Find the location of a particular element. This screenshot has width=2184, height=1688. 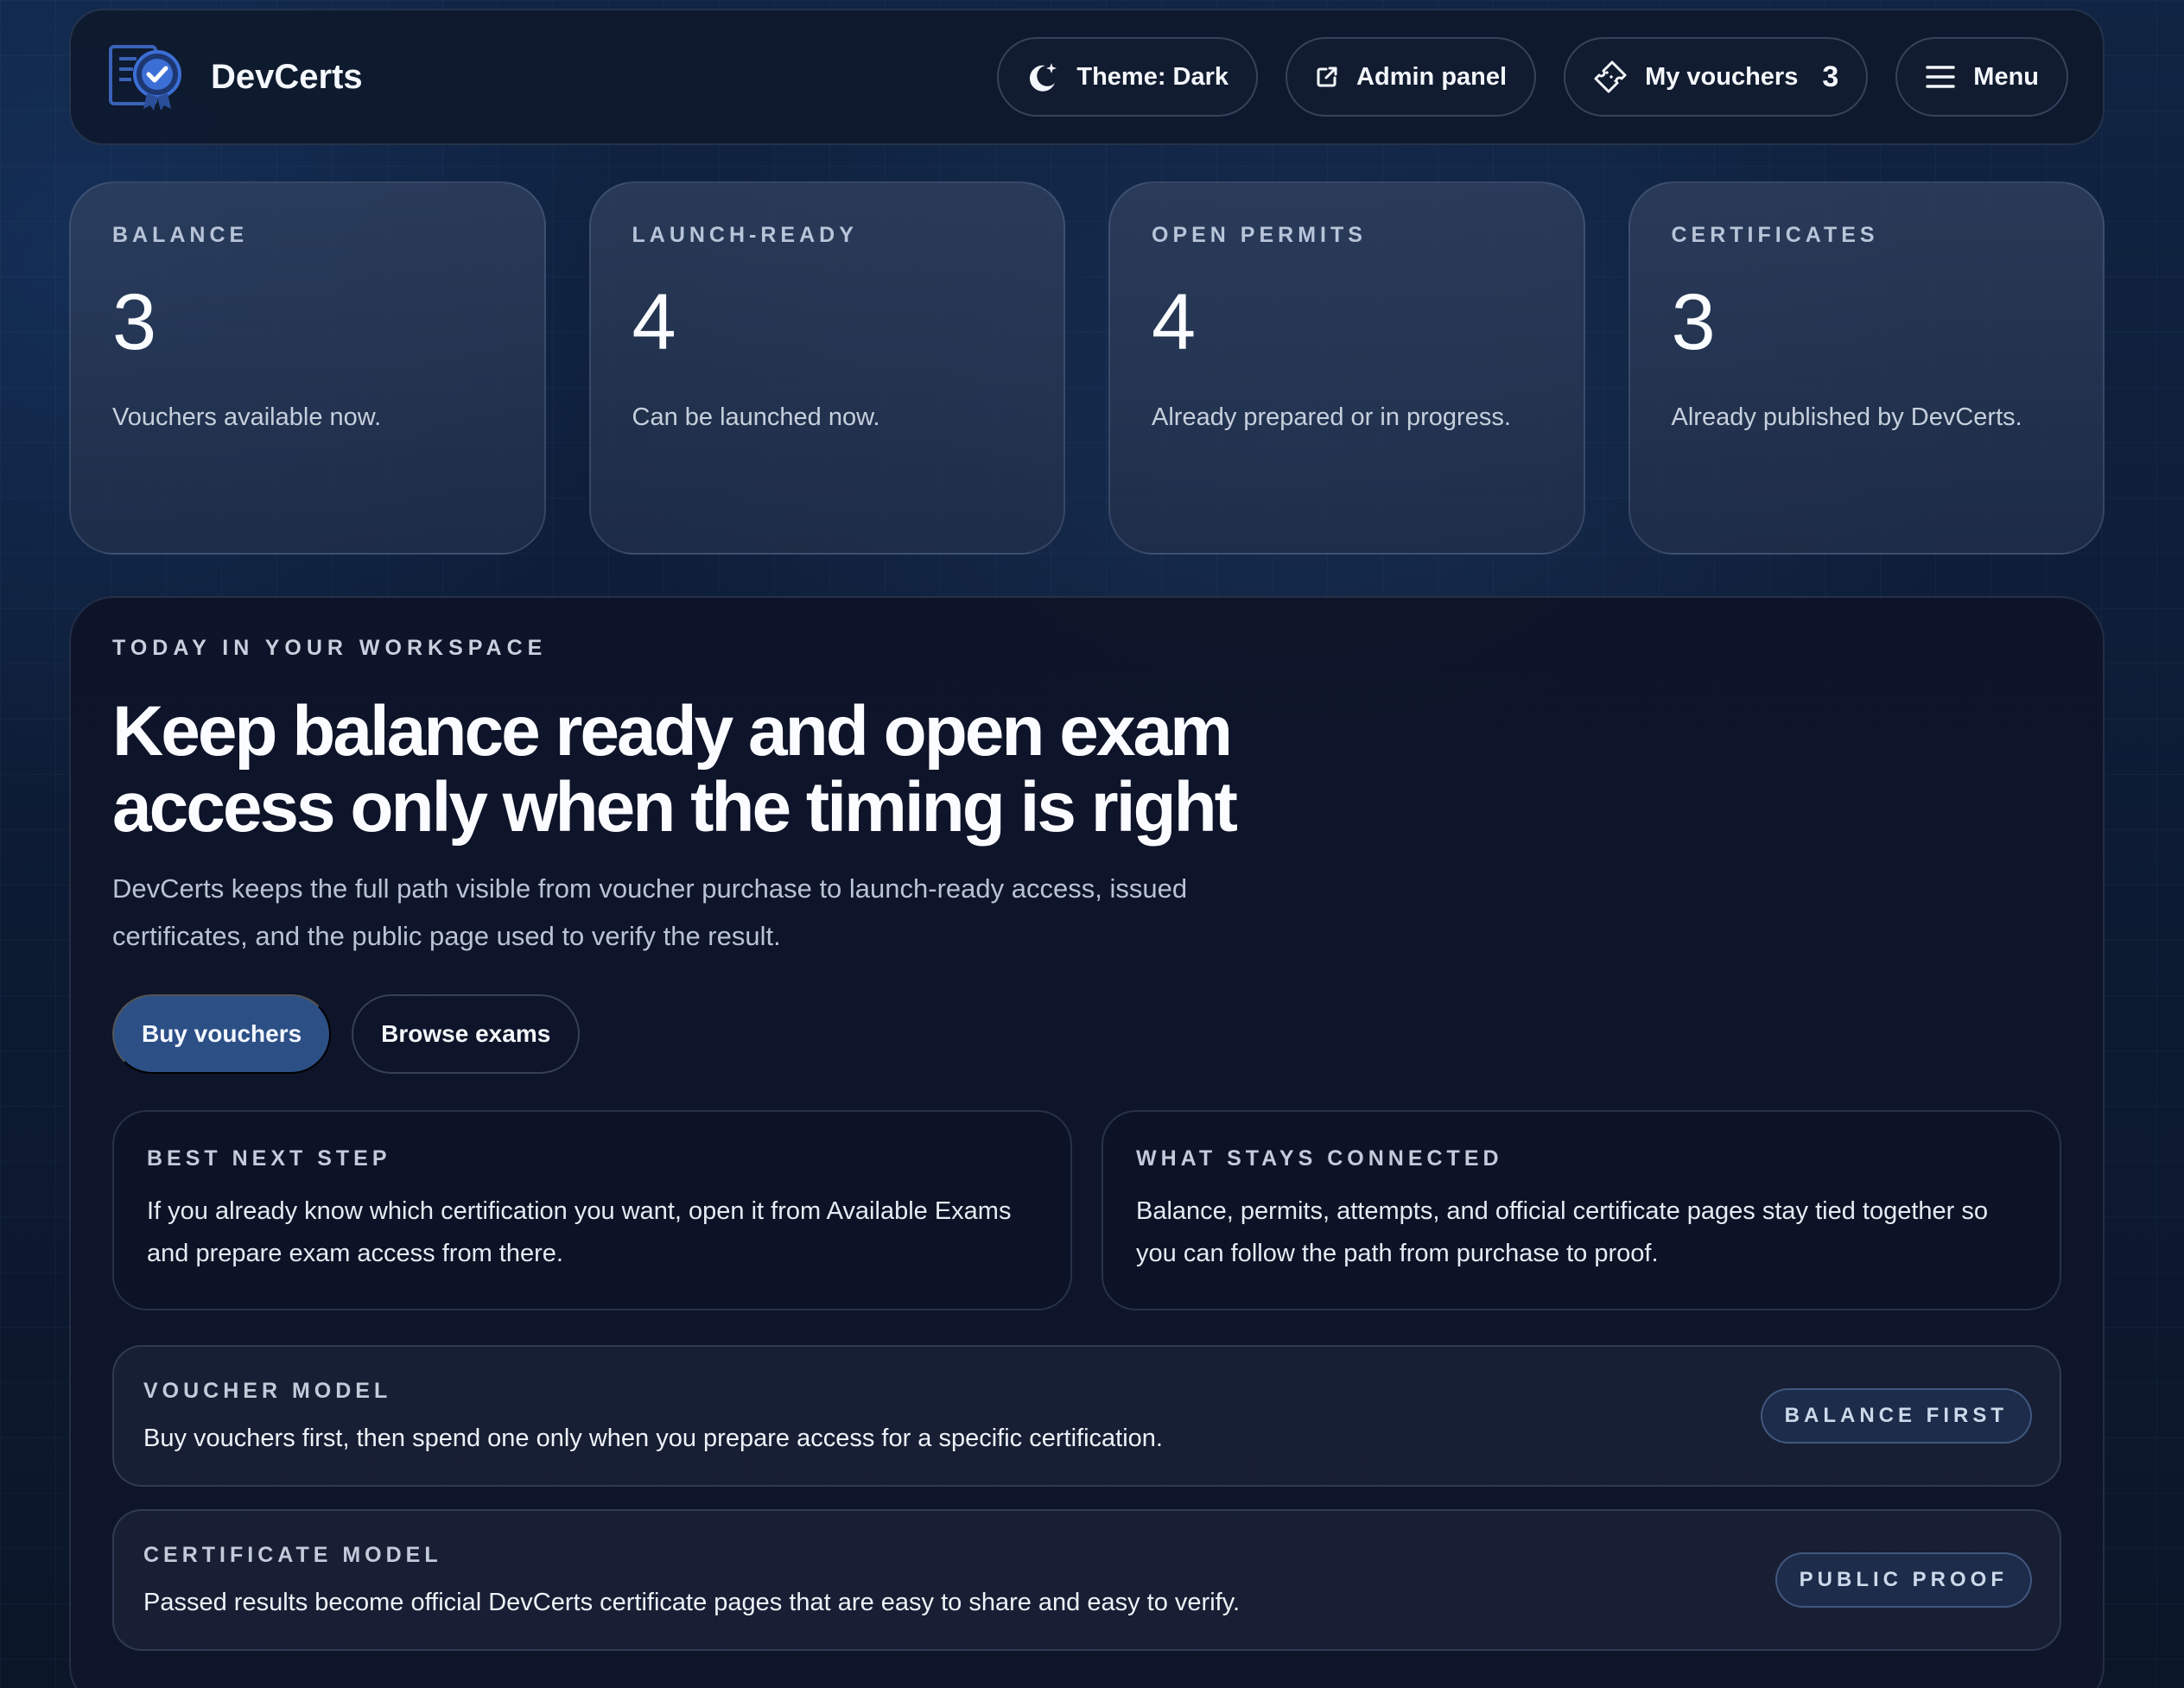

stat-label: BALANCE is located at coordinates (181, 235).